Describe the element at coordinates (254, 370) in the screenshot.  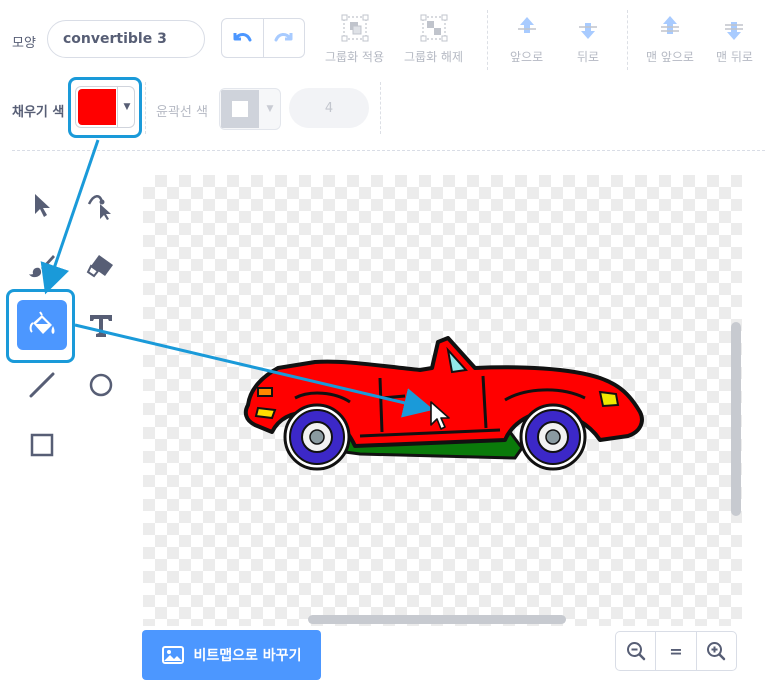
I see `arrow-tool-to-car` at that location.